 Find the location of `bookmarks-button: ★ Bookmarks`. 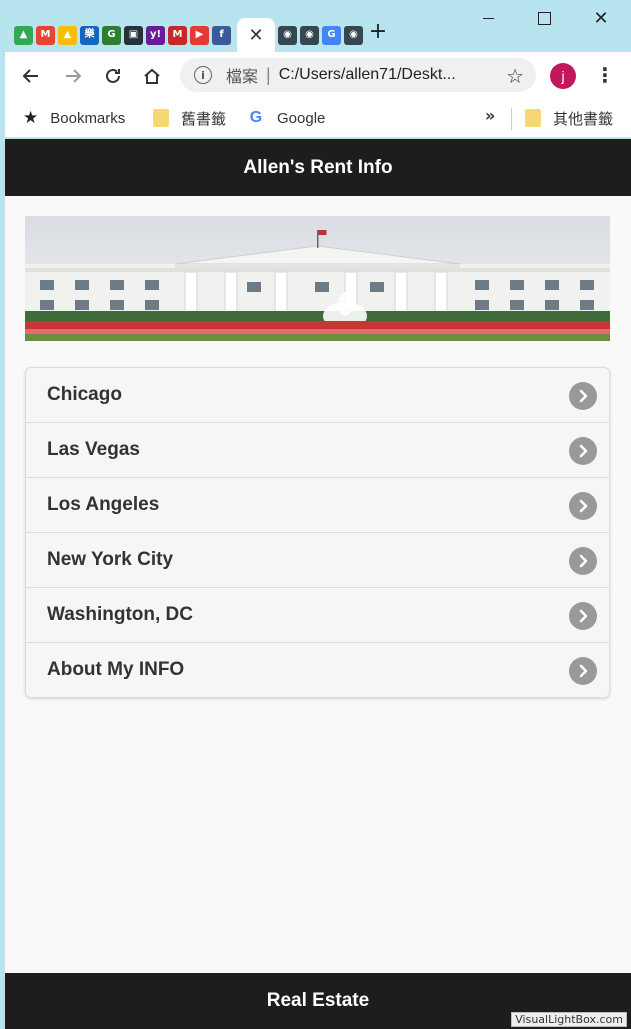

bookmarks-button: ★ Bookmarks is located at coordinates (74, 118).